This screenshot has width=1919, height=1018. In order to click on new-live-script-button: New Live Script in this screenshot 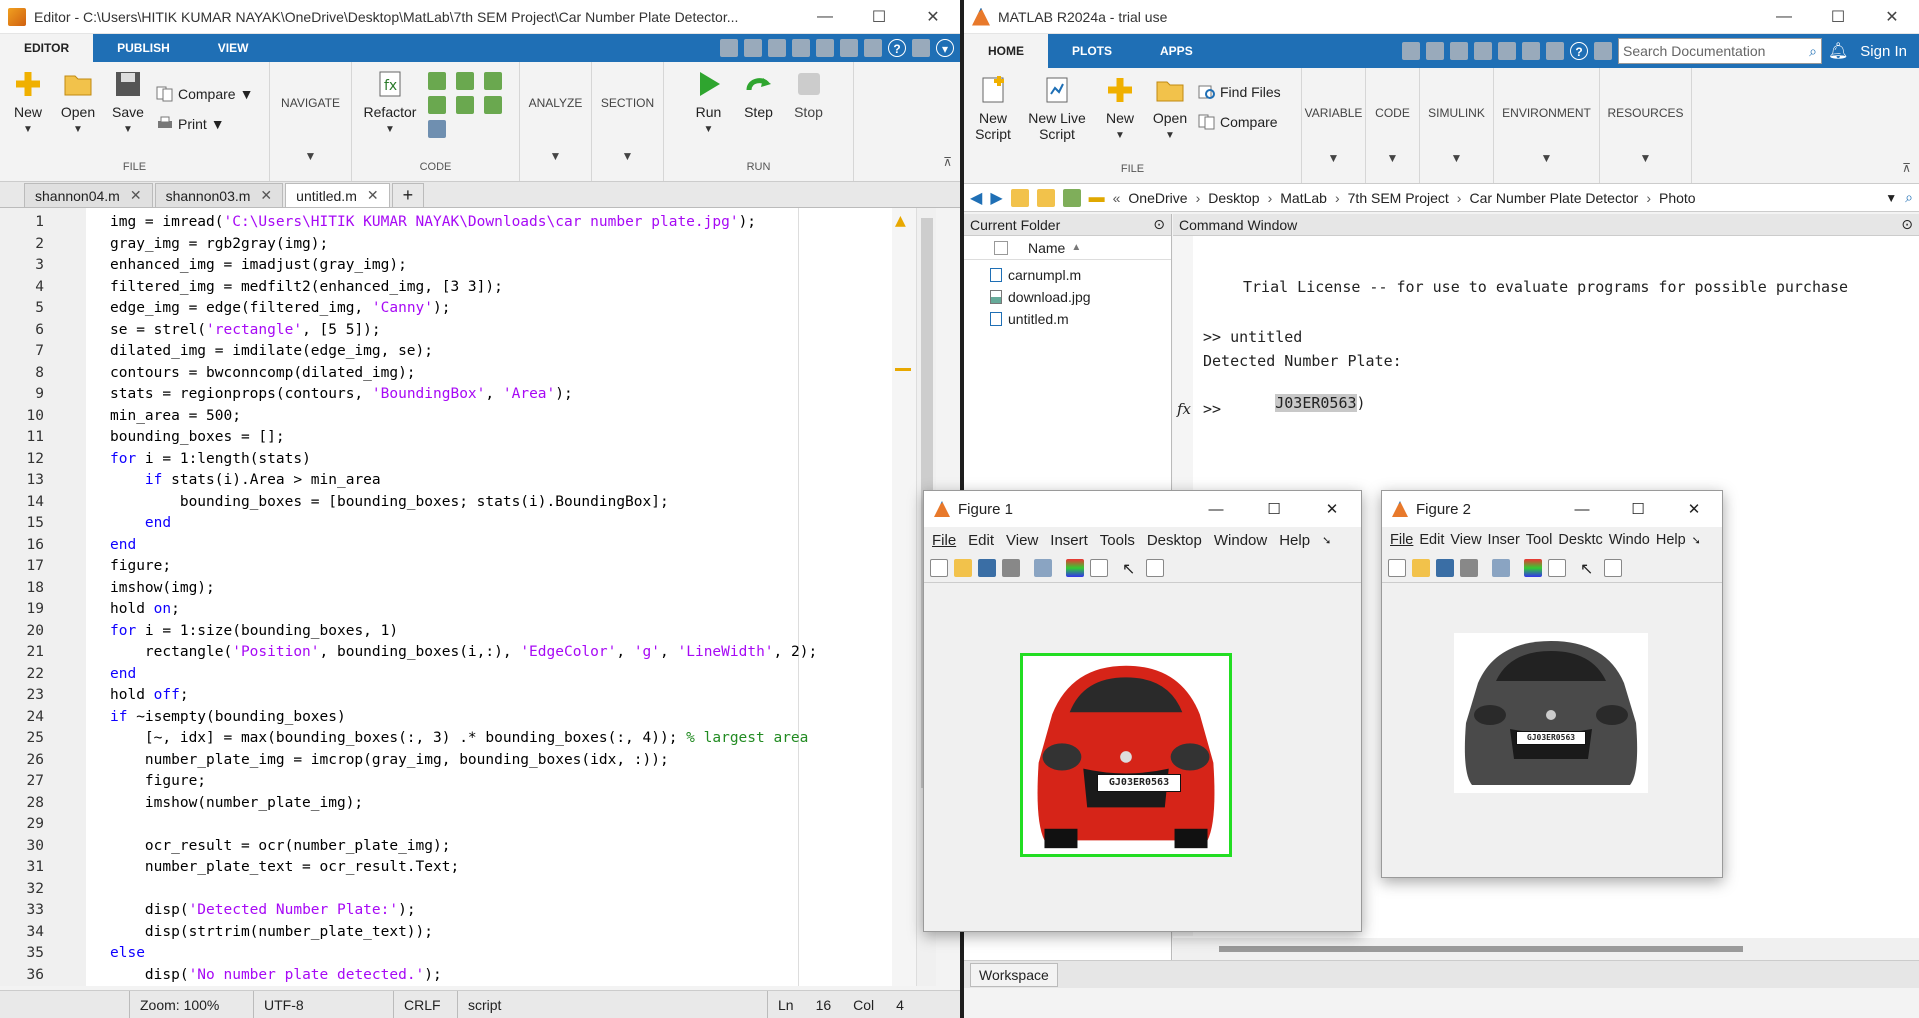, I will do `click(1057, 108)`.